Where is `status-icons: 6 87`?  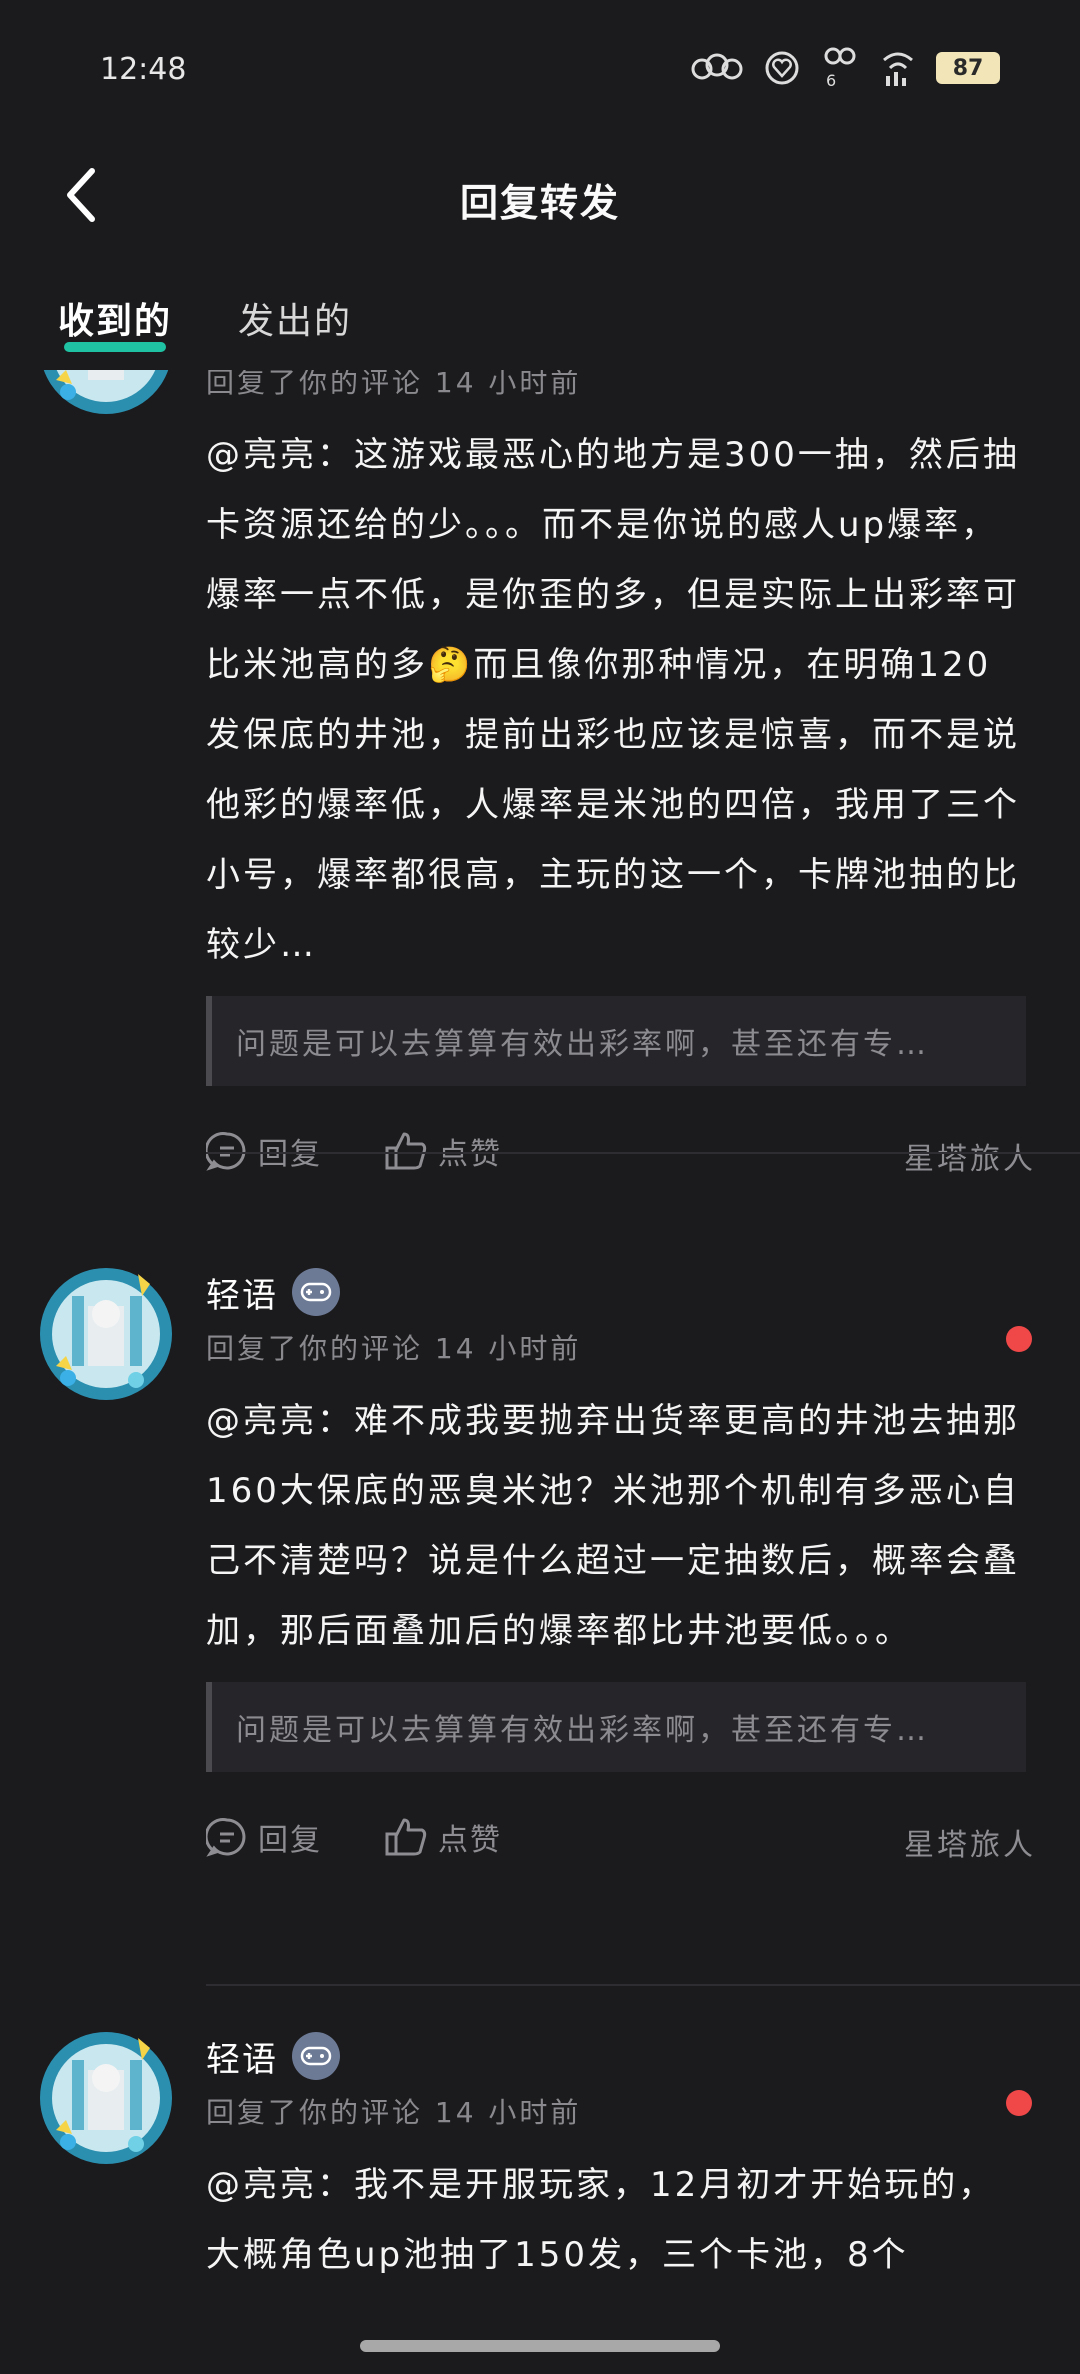
status-icons: 6 87 is located at coordinates (845, 68).